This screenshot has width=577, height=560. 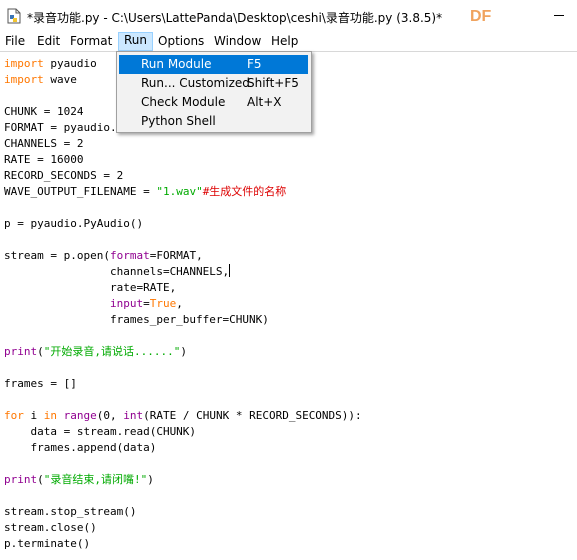 What do you see at coordinates (230, 270) in the screenshot?
I see `text-cursor` at bounding box center [230, 270].